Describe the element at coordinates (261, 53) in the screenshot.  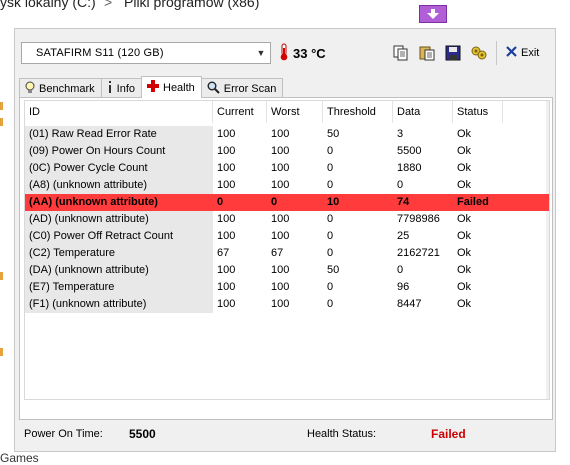
I see `chevron-down-icon: ▼` at that location.